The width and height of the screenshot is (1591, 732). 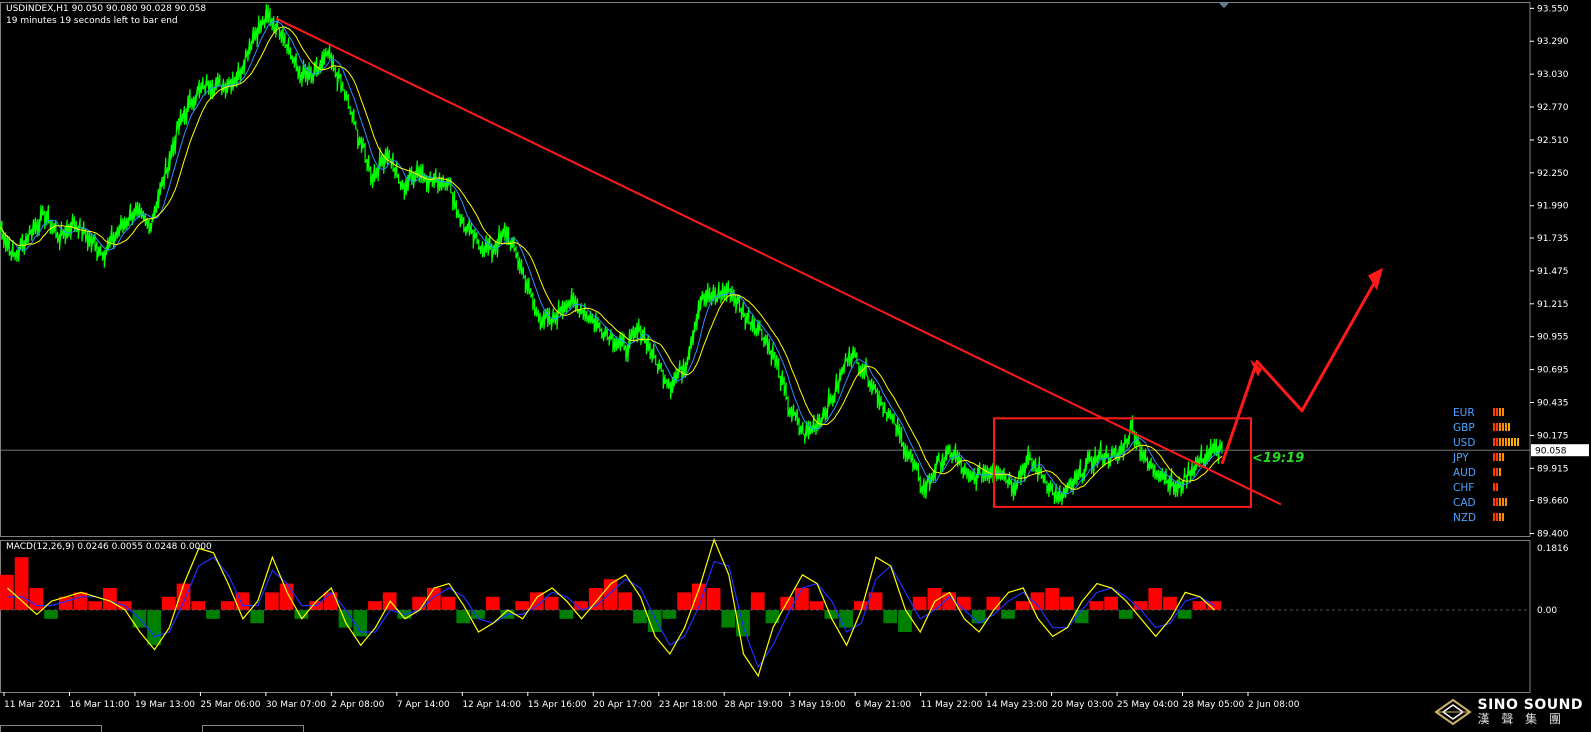 I want to click on x-tick-label: 3 May 19:00, so click(x=818, y=705).